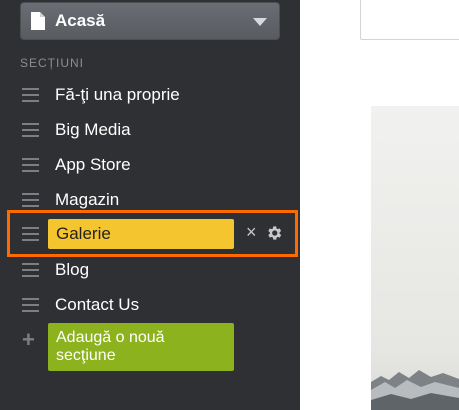  What do you see at coordinates (274, 233) in the screenshot?
I see `gear-icon` at bounding box center [274, 233].